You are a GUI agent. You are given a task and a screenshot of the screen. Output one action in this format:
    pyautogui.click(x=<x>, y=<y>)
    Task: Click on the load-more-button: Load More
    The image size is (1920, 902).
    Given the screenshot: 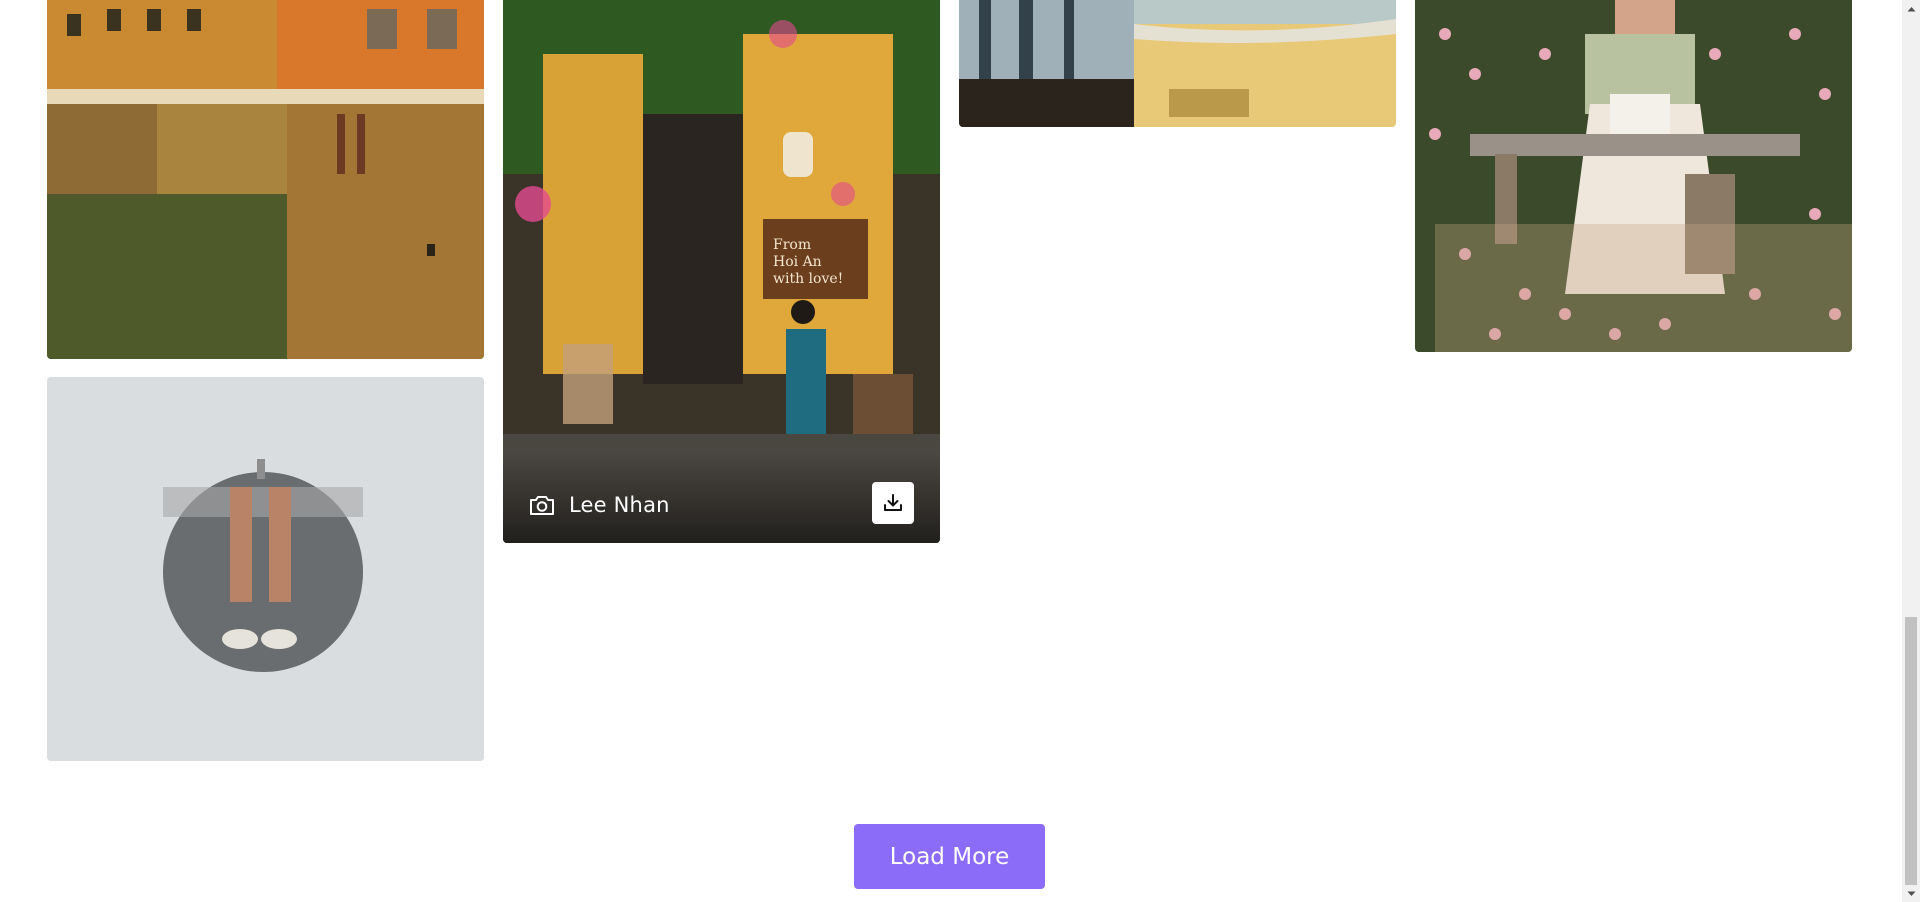 What is the action you would take?
    pyautogui.click(x=949, y=856)
    